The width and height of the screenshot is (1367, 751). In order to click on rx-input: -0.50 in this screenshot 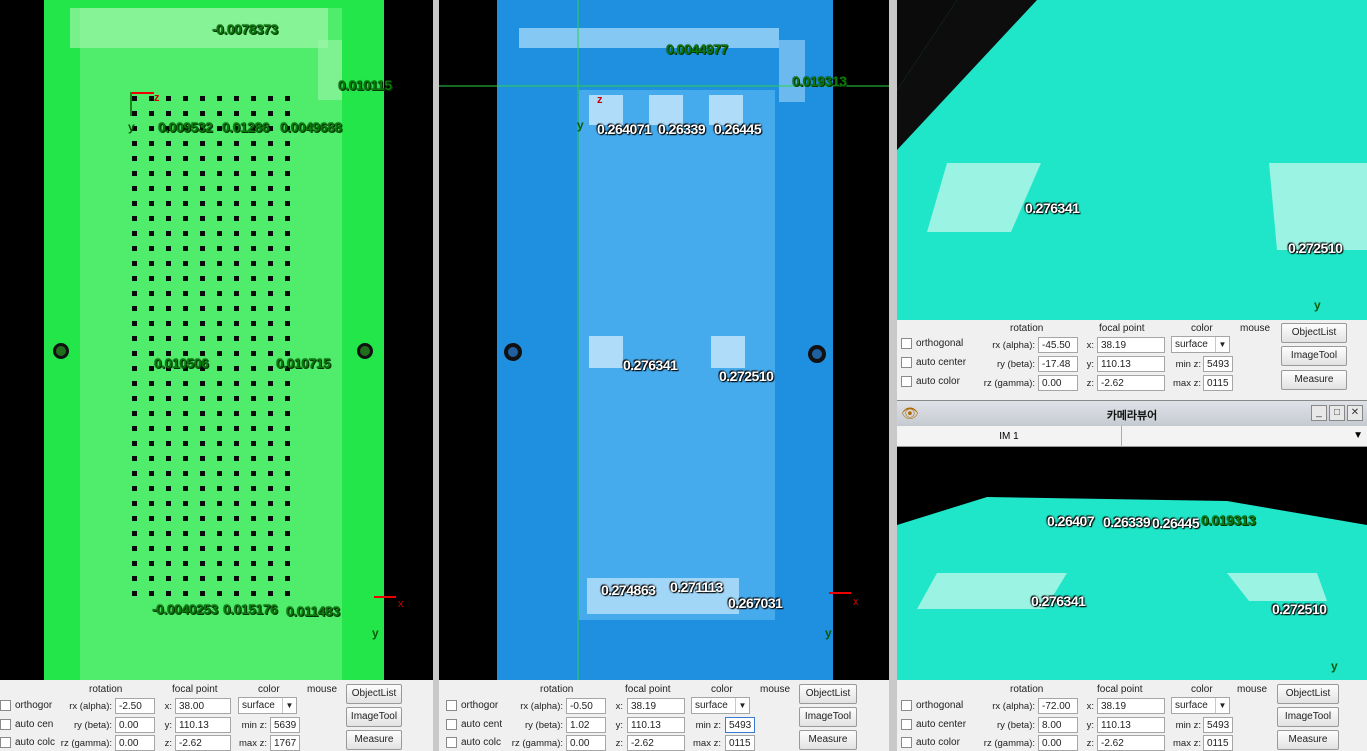, I will do `click(586, 706)`.